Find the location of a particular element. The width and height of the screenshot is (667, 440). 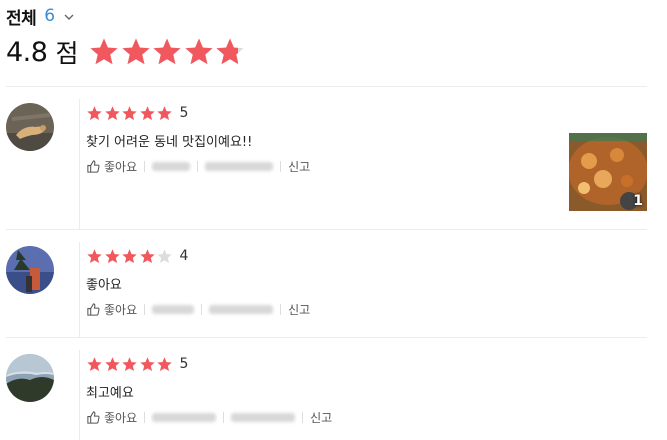

photo-count-badge: 1 is located at coordinates (638, 201).